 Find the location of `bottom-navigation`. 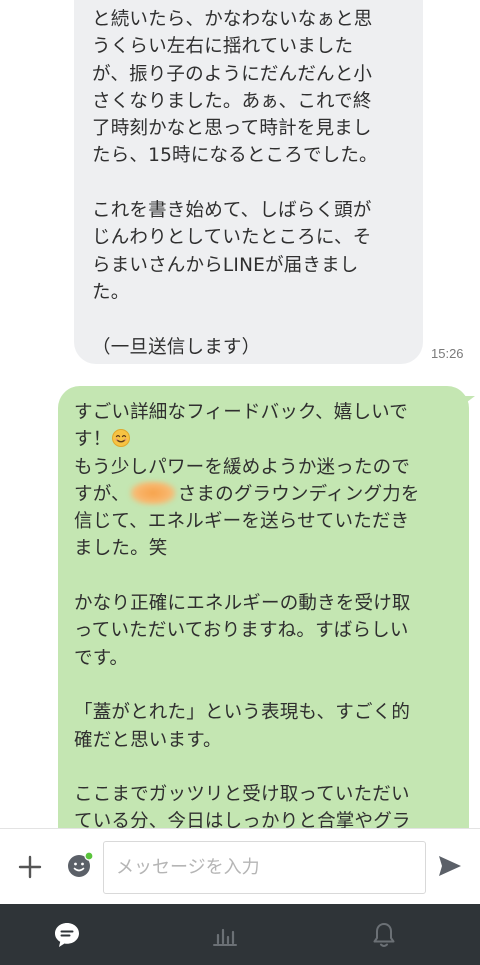

bottom-navigation is located at coordinates (240, 934).